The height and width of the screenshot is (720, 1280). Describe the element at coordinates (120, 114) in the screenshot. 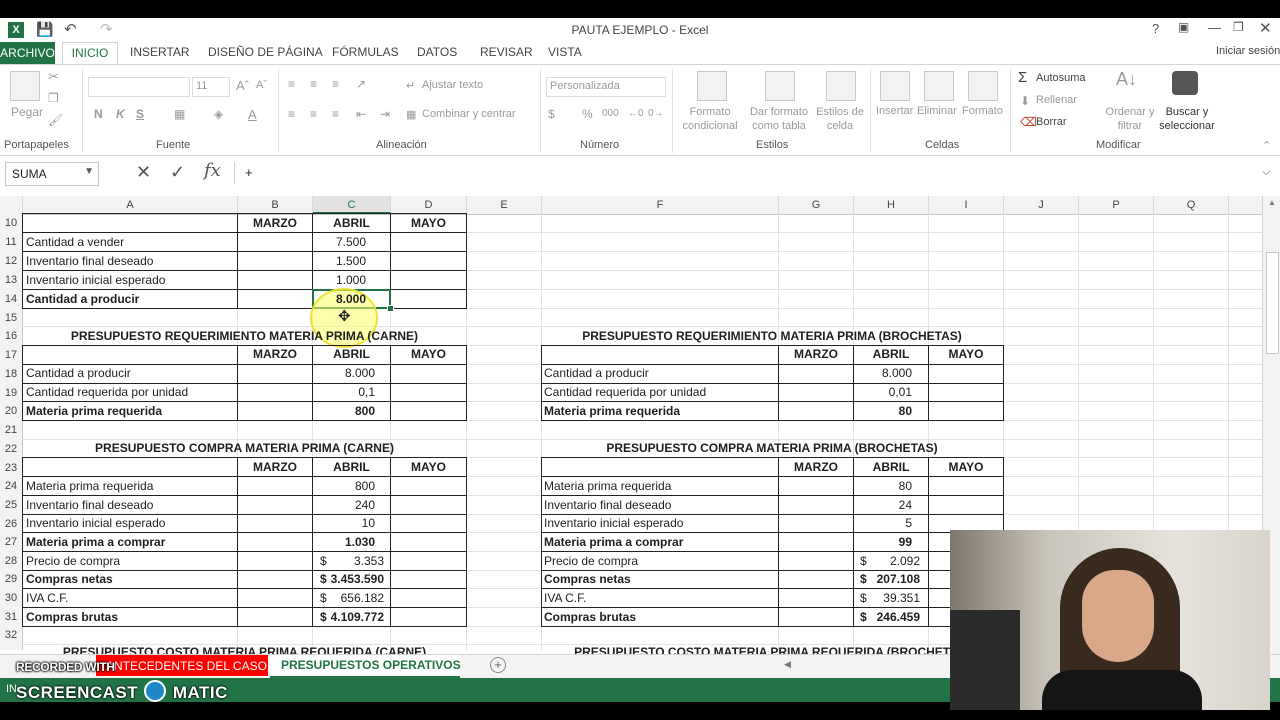

I see `italic-icon: K` at that location.